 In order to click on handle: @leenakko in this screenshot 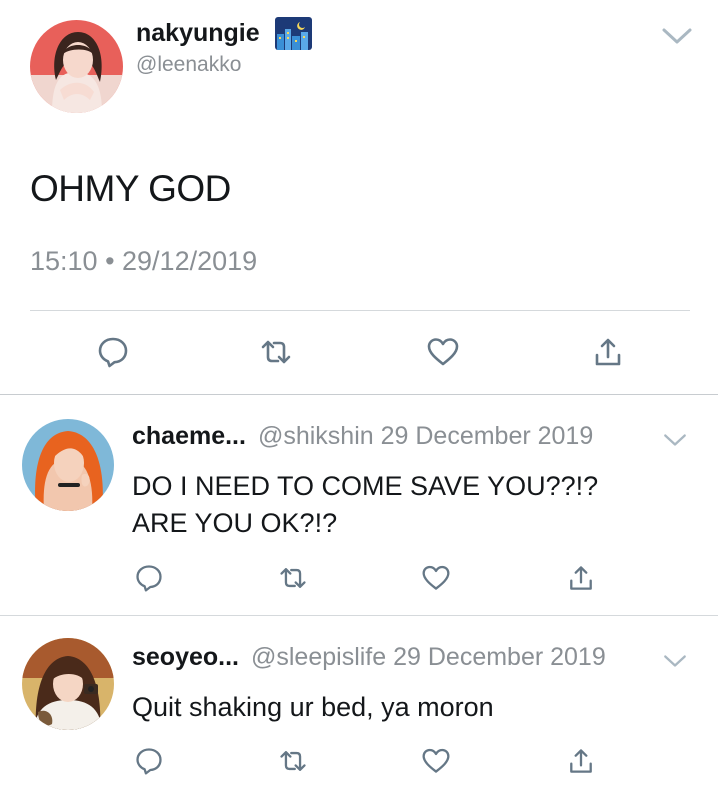, I will do `click(188, 65)`.